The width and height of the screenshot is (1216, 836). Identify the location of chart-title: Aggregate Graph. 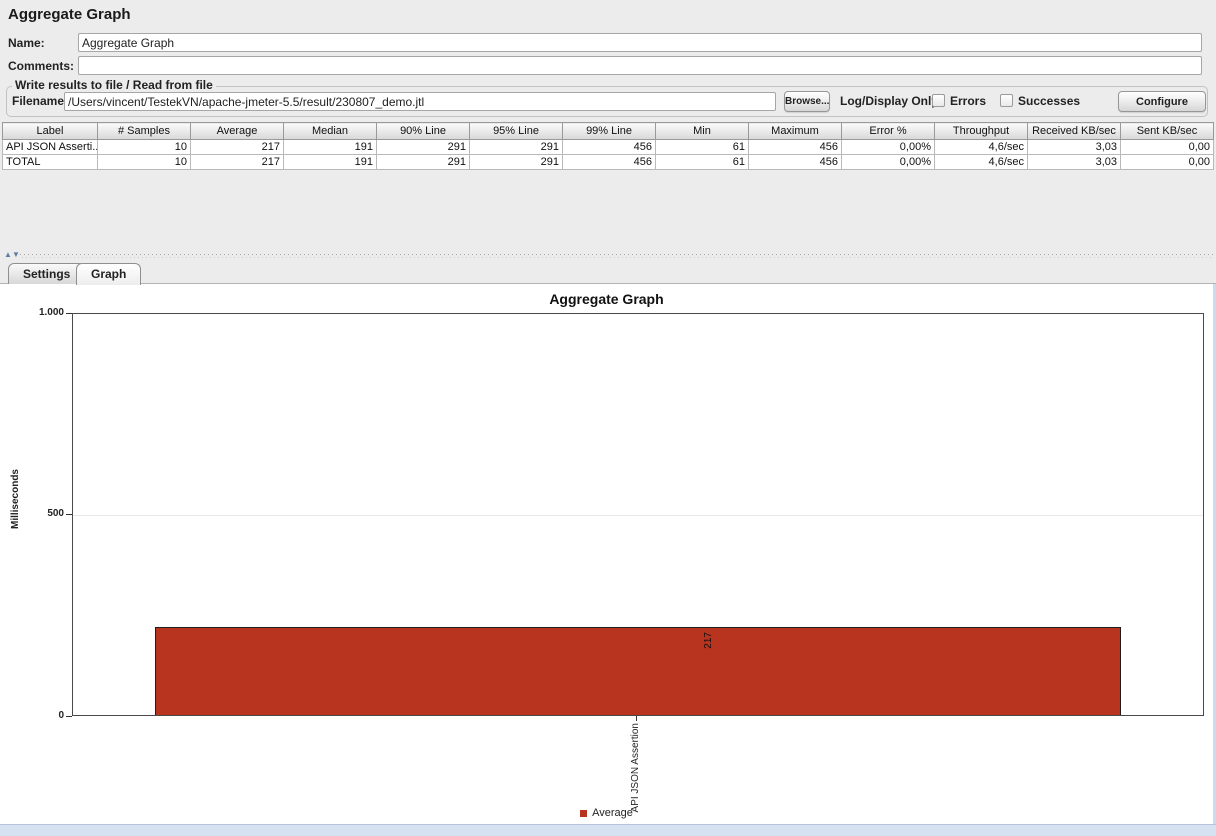
(606, 299).